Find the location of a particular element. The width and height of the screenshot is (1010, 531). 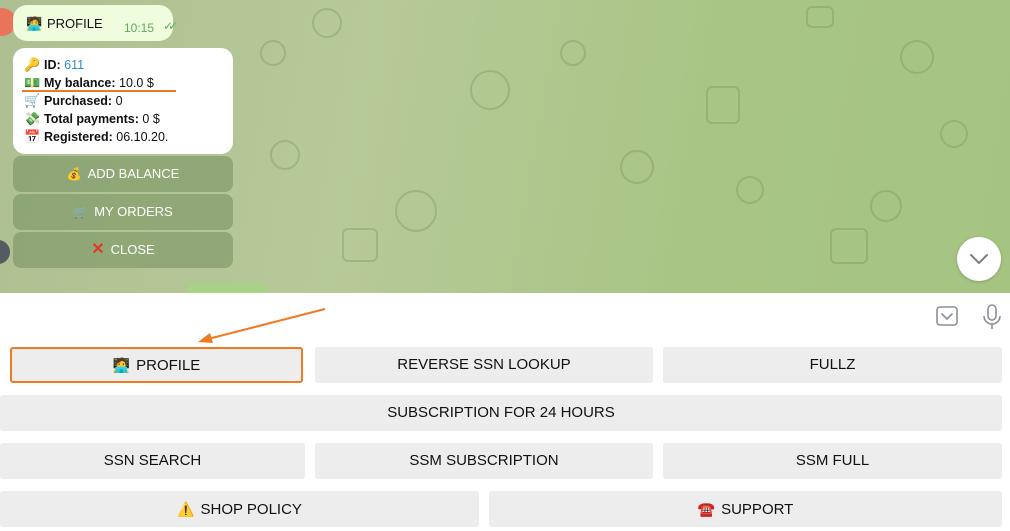

fullz-label: FULLZ is located at coordinates (832, 364).